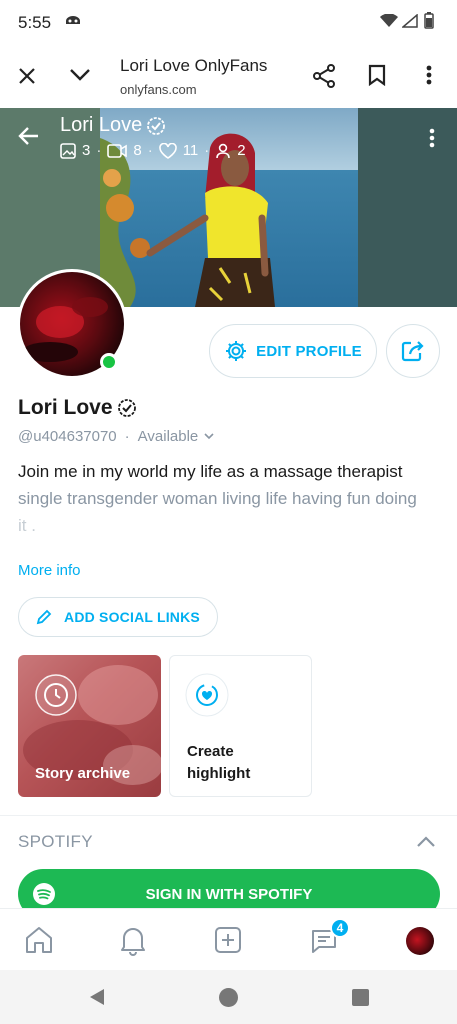  Describe the element at coordinates (420, 941) in the screenshot. I see `profile-avatar-icon` at that location.